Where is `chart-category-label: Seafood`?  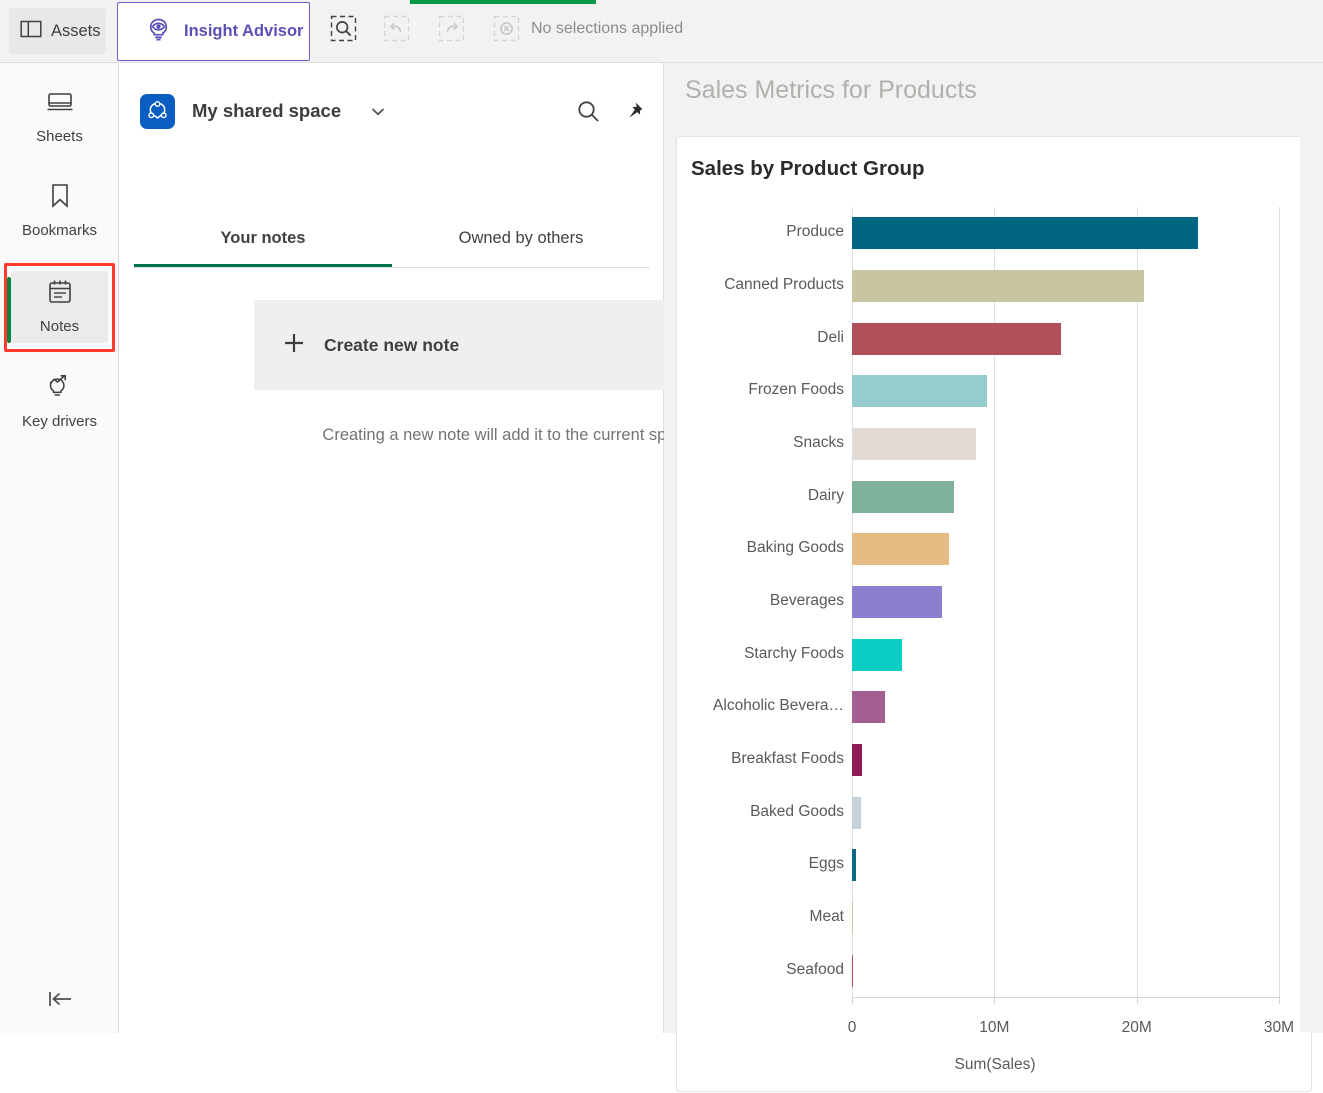 chart-category-label: Seafood is located at coordinates (764, 970).